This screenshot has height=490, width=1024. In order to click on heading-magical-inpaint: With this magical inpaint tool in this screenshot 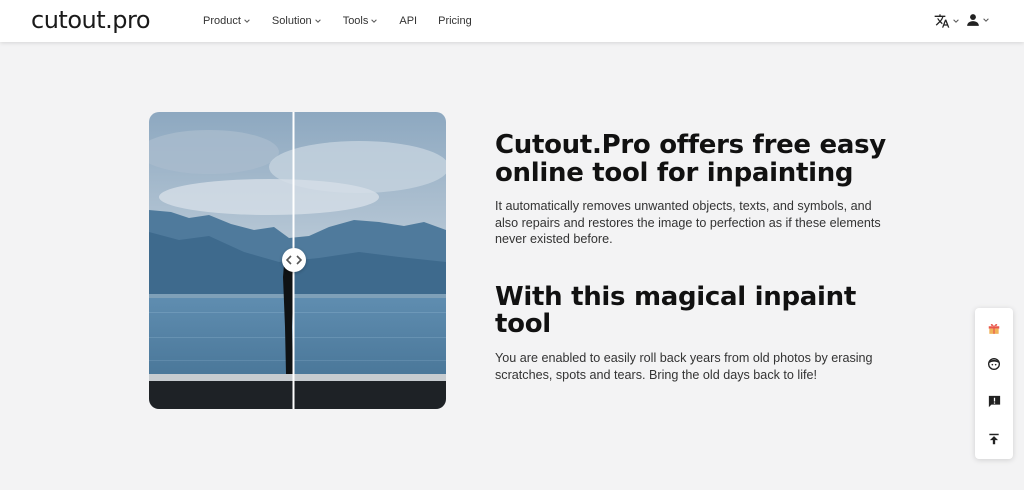, I will do `click(675, 310)`.